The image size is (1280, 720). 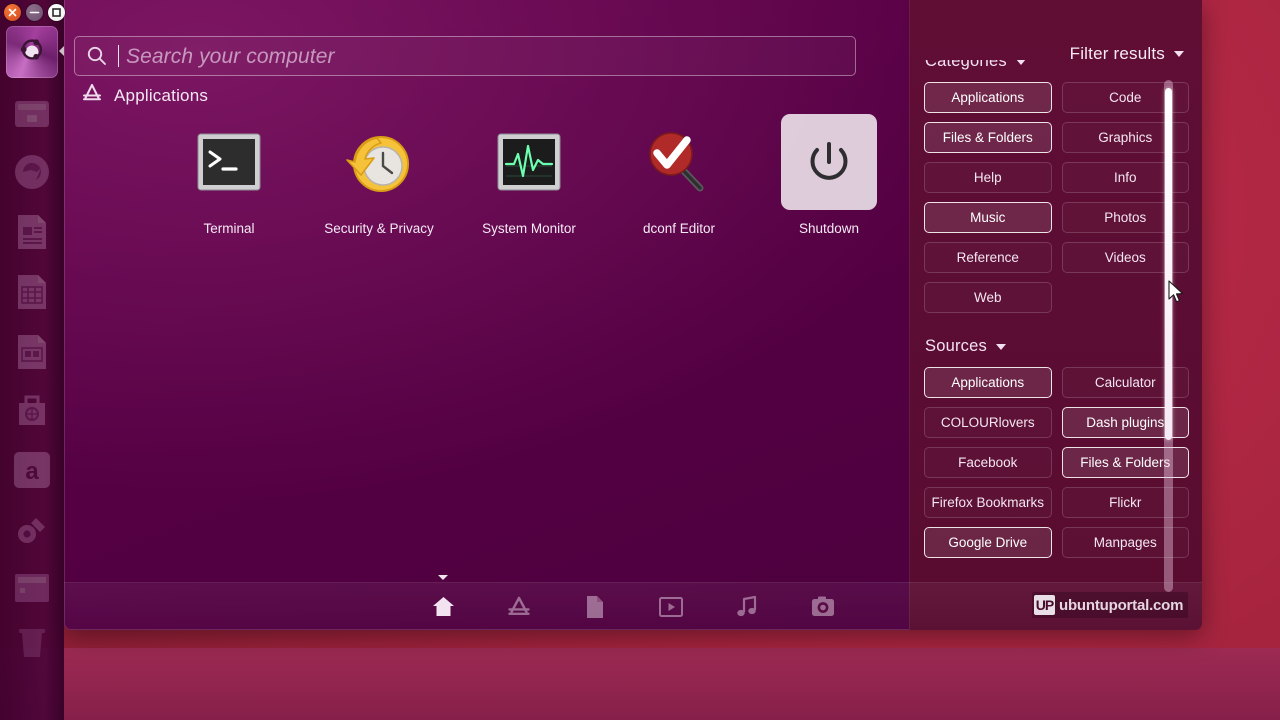 What do you see at coordinates (443, 597) in the screenshot?
I see `home-lens` at bounding box center [443, 597].